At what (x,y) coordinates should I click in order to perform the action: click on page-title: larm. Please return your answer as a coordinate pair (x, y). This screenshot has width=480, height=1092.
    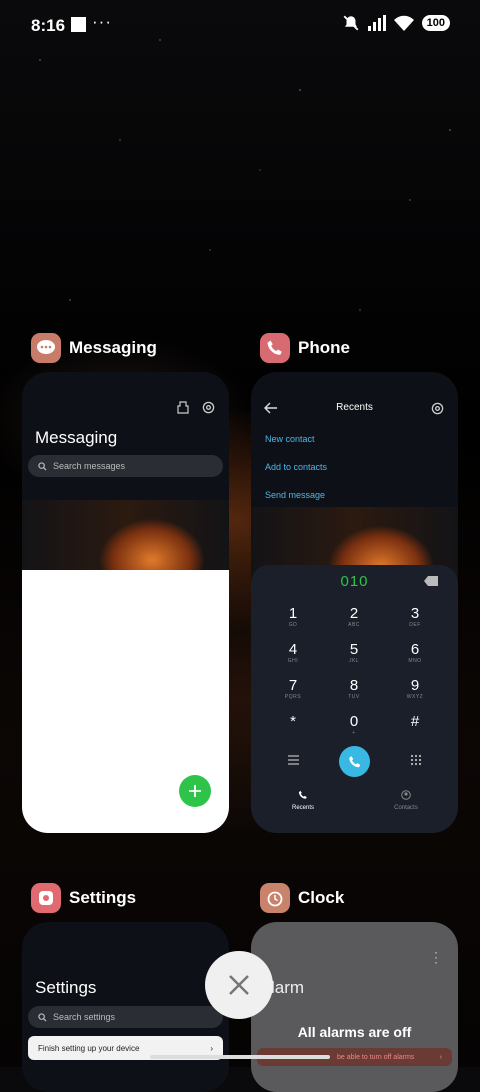
    Looking at the image, I should click on (288, 987).